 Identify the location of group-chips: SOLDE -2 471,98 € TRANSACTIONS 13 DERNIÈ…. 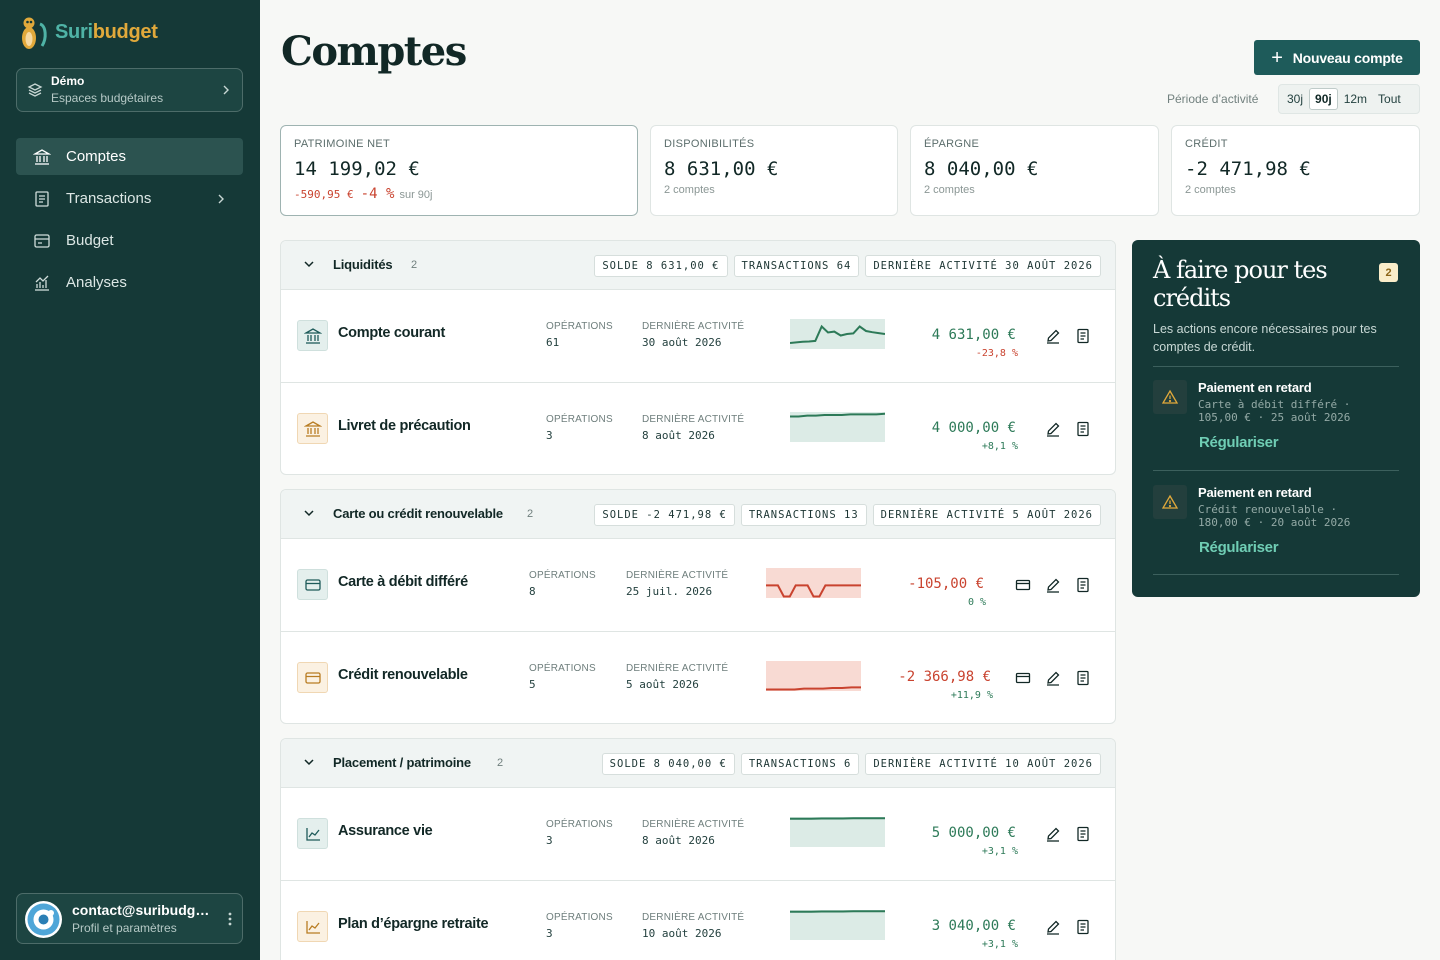
(844, 515).